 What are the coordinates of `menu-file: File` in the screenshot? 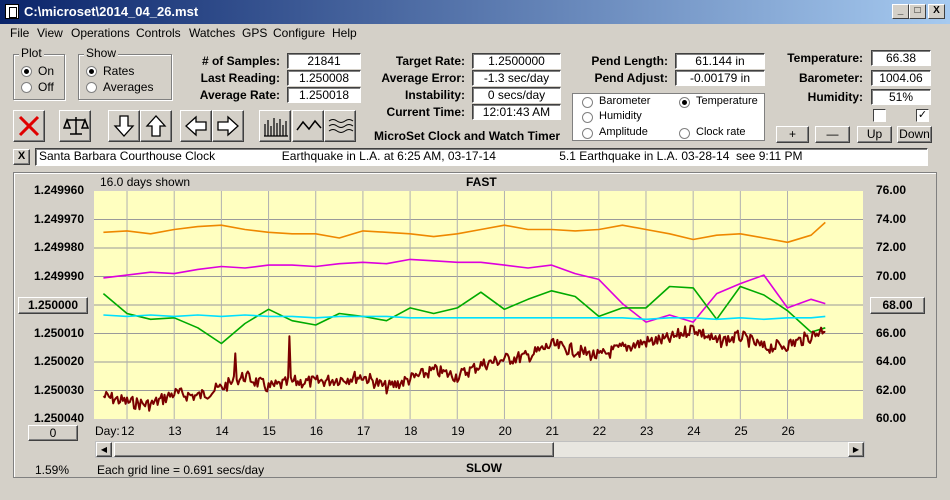 It's located at (19, 33).